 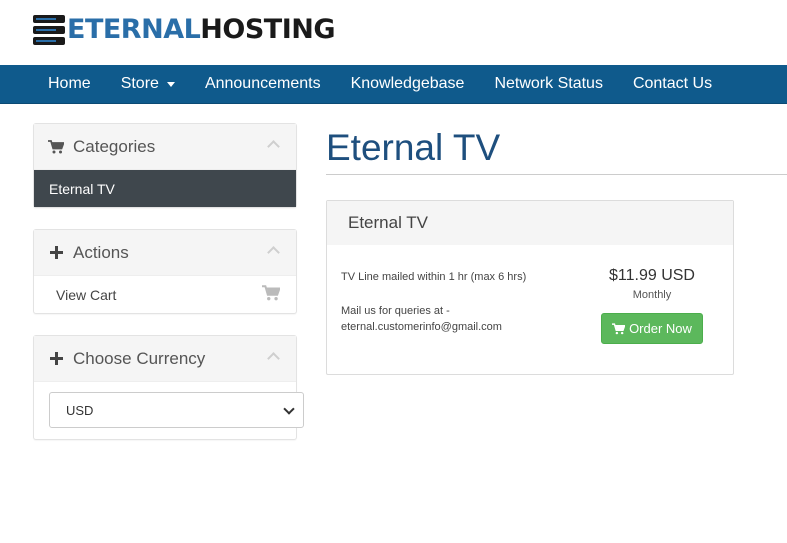 What do you see at coordinates (556, 174) in the screenshot?
I see `title-divider` at bounding box center [556, 174].